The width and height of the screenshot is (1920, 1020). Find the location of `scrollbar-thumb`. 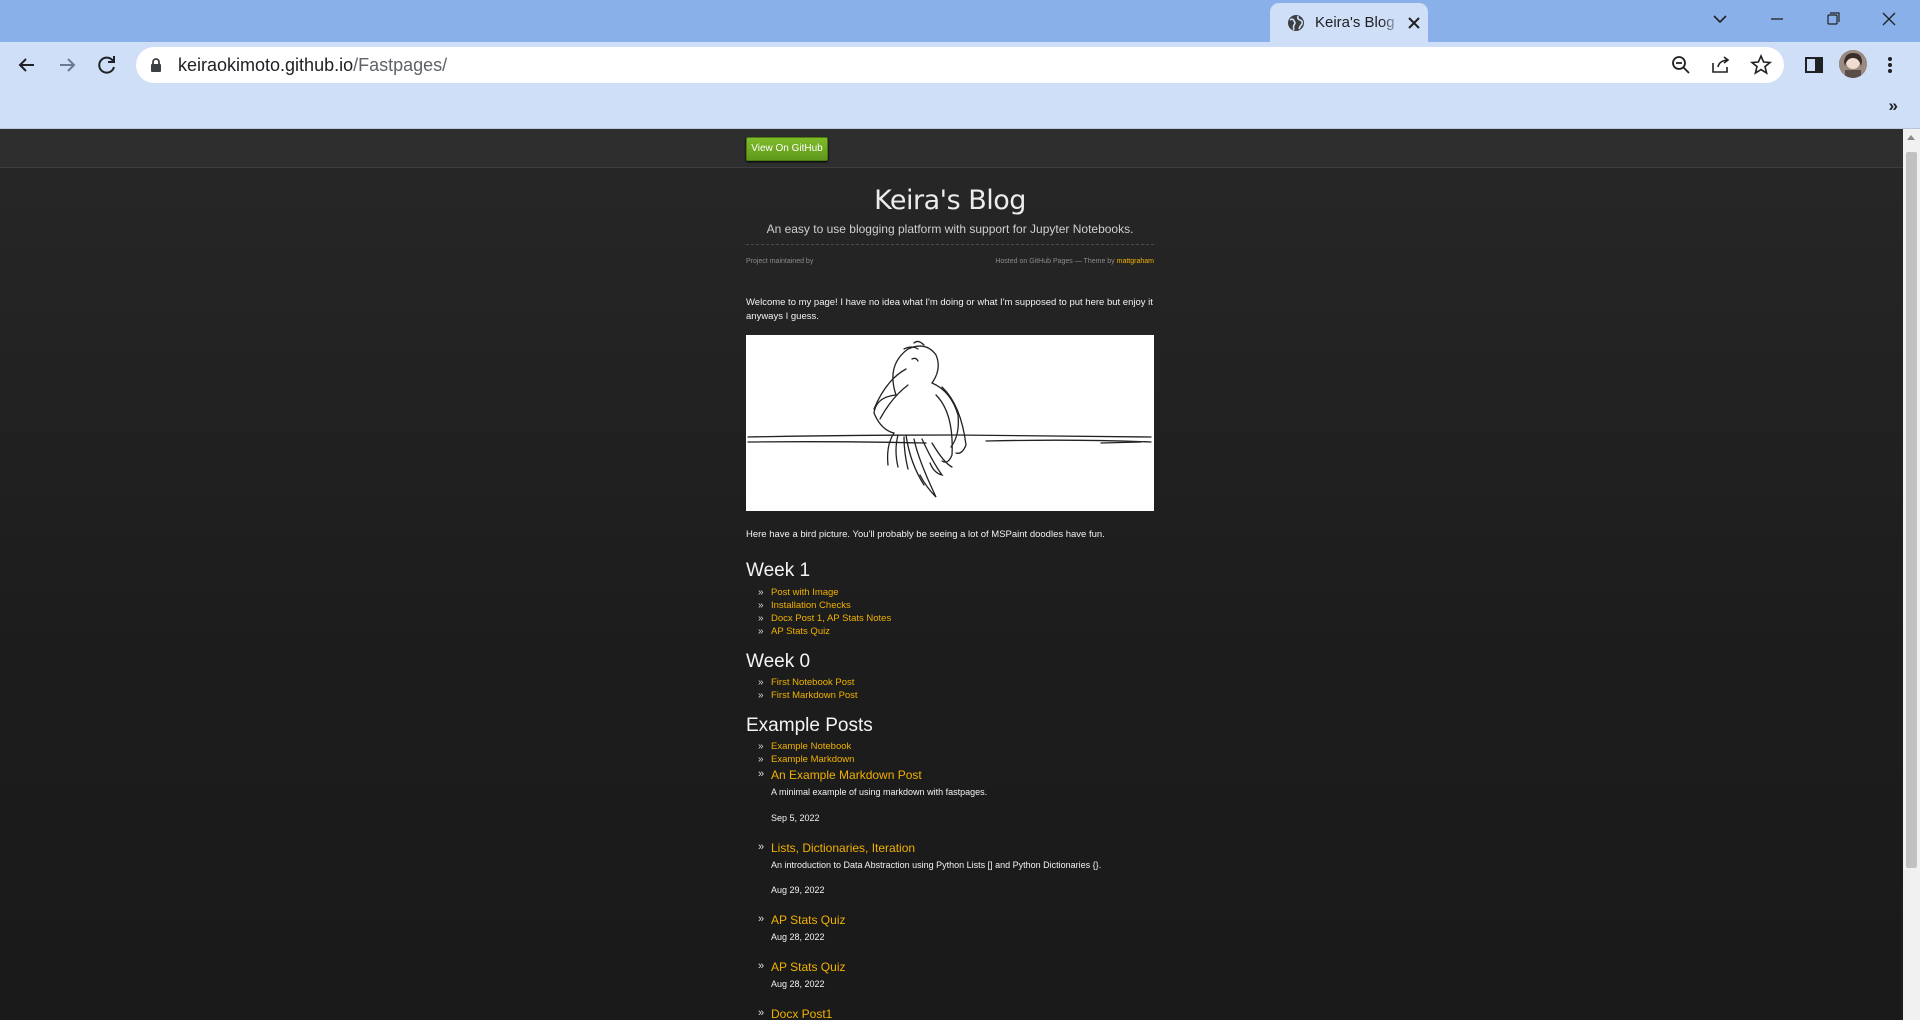

scrollbar-thumb is located at coordinates (1911, 510).